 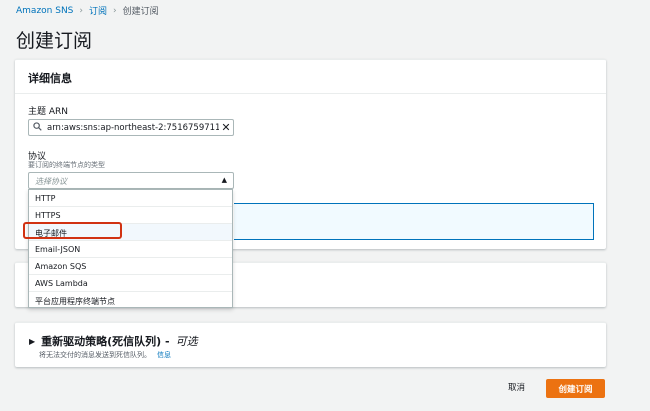 I want to click on info-box, so click(x=414, y=221).